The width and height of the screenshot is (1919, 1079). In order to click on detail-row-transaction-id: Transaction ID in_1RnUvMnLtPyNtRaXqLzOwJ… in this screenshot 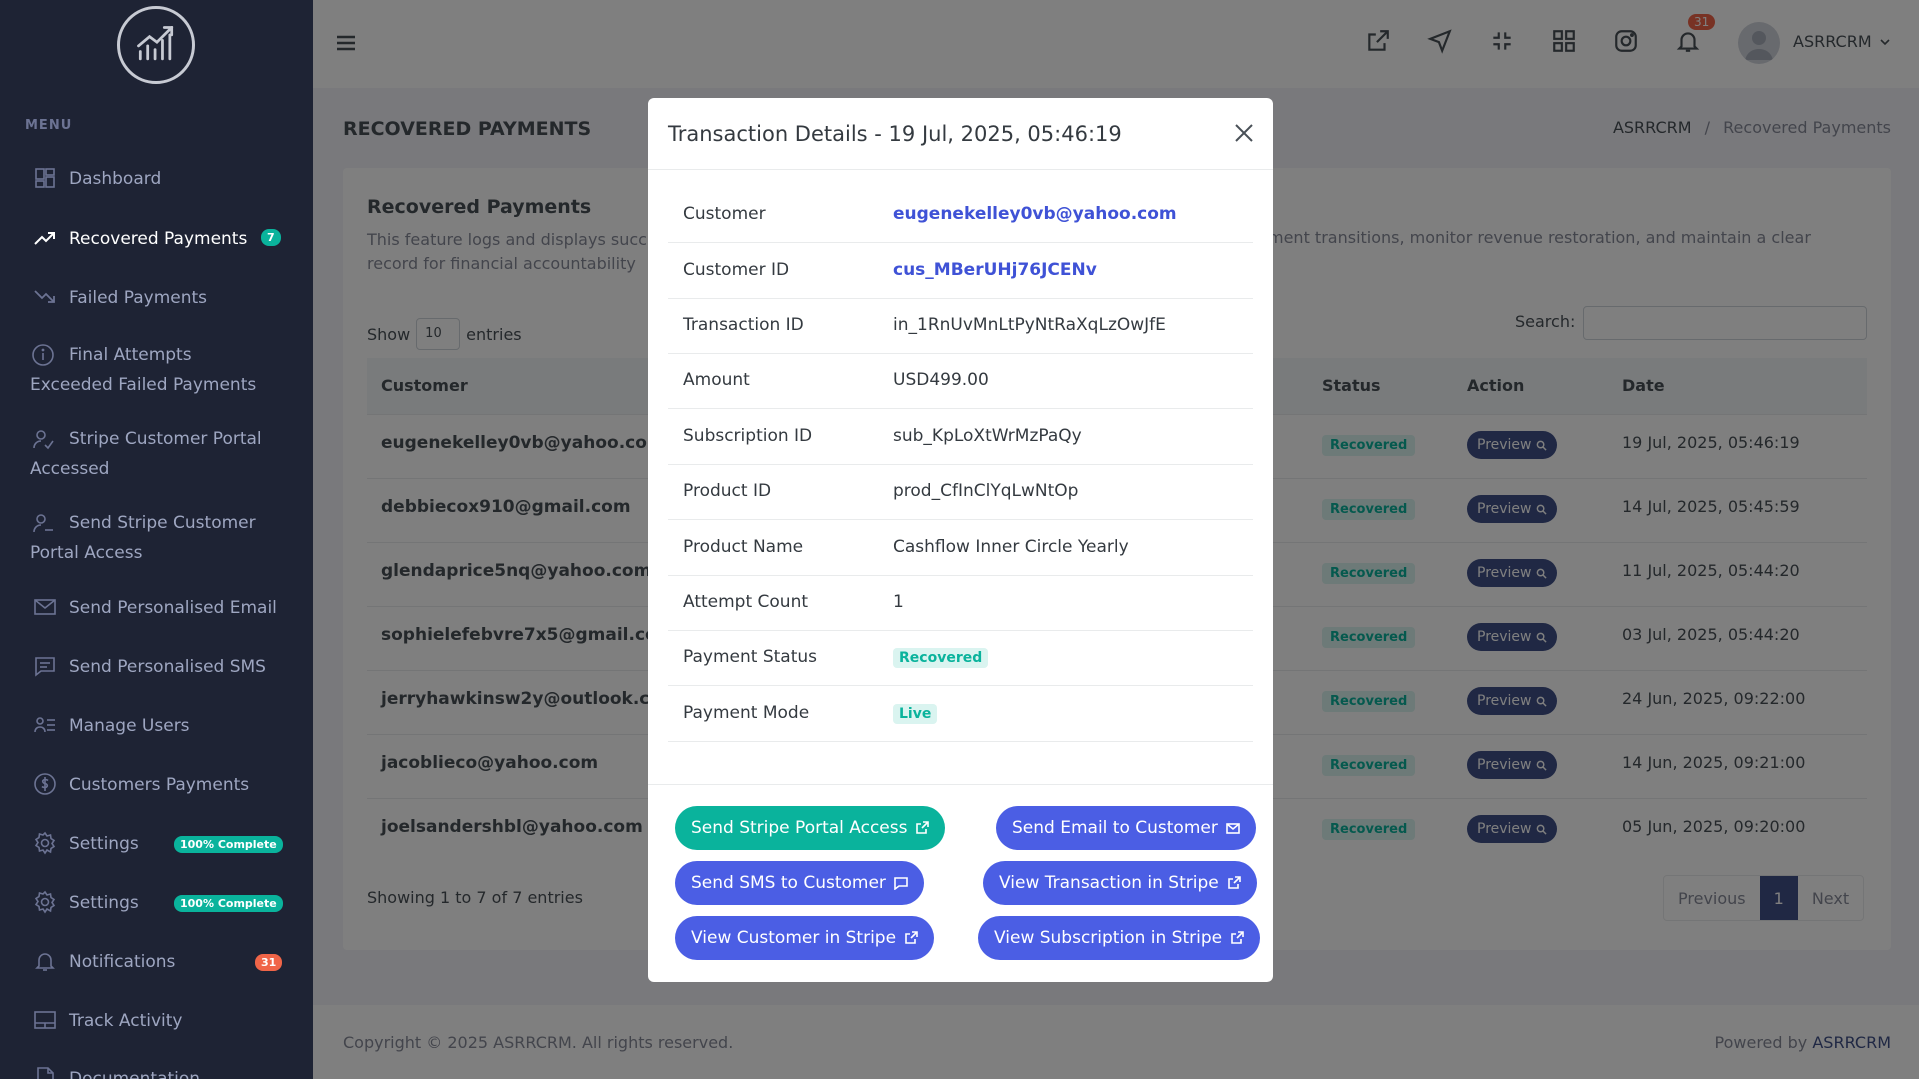, I will do `click(960, 326)`.